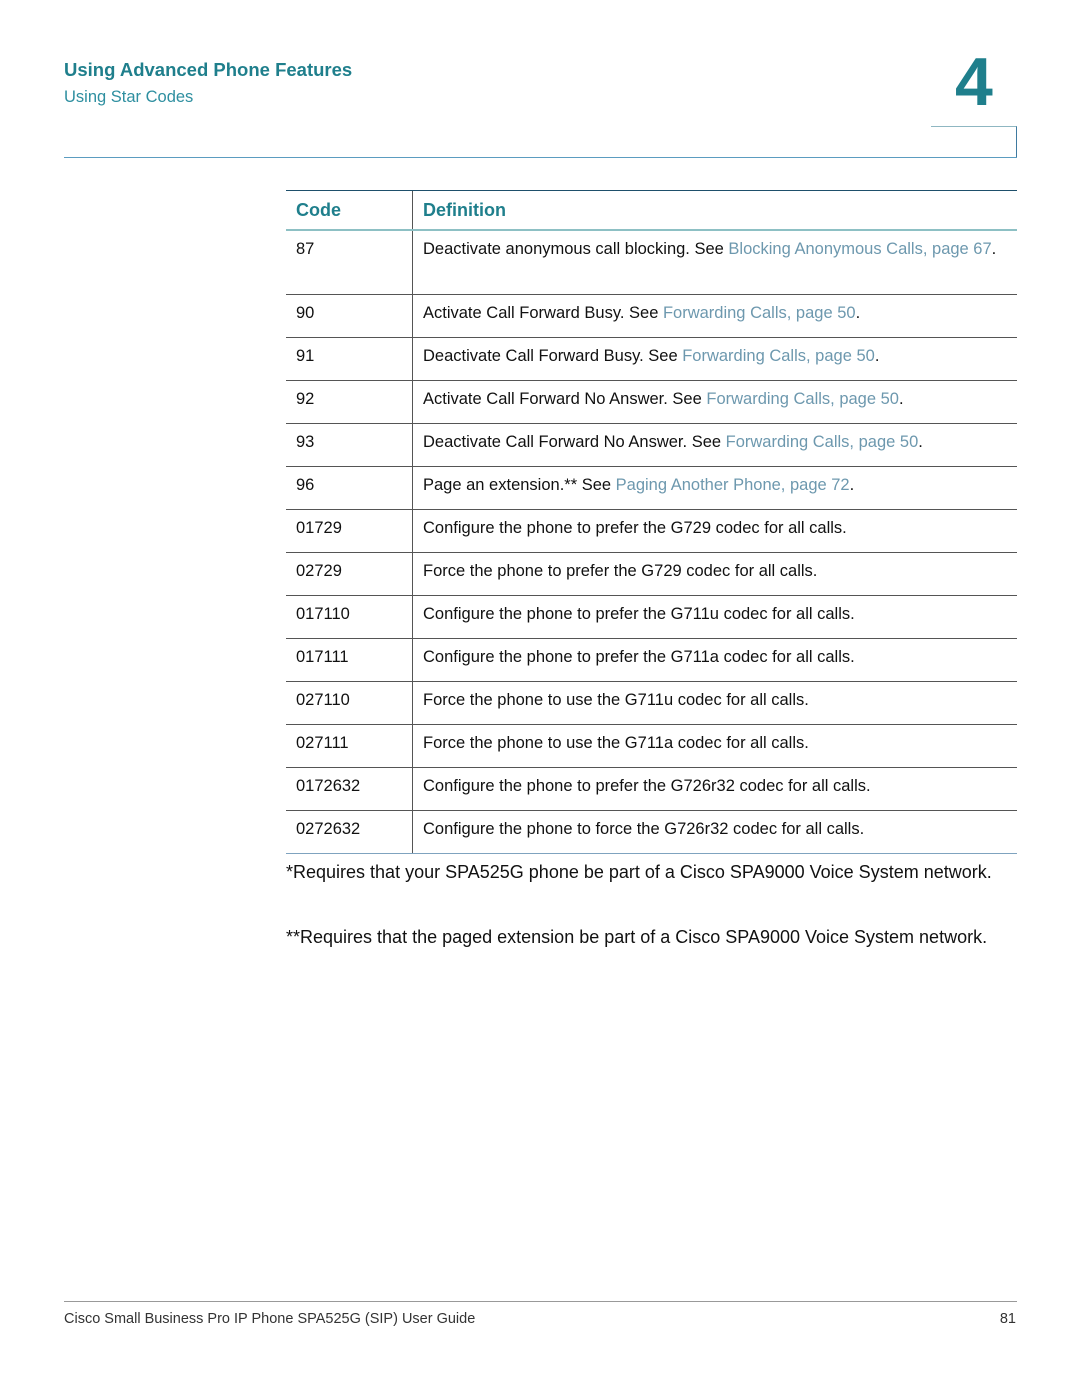  What do you see at coordinates (733, 485) in the screenshot?
I see `cross-reference-link: Paging Another Phone, page 72` at bounding box center [733, 485].